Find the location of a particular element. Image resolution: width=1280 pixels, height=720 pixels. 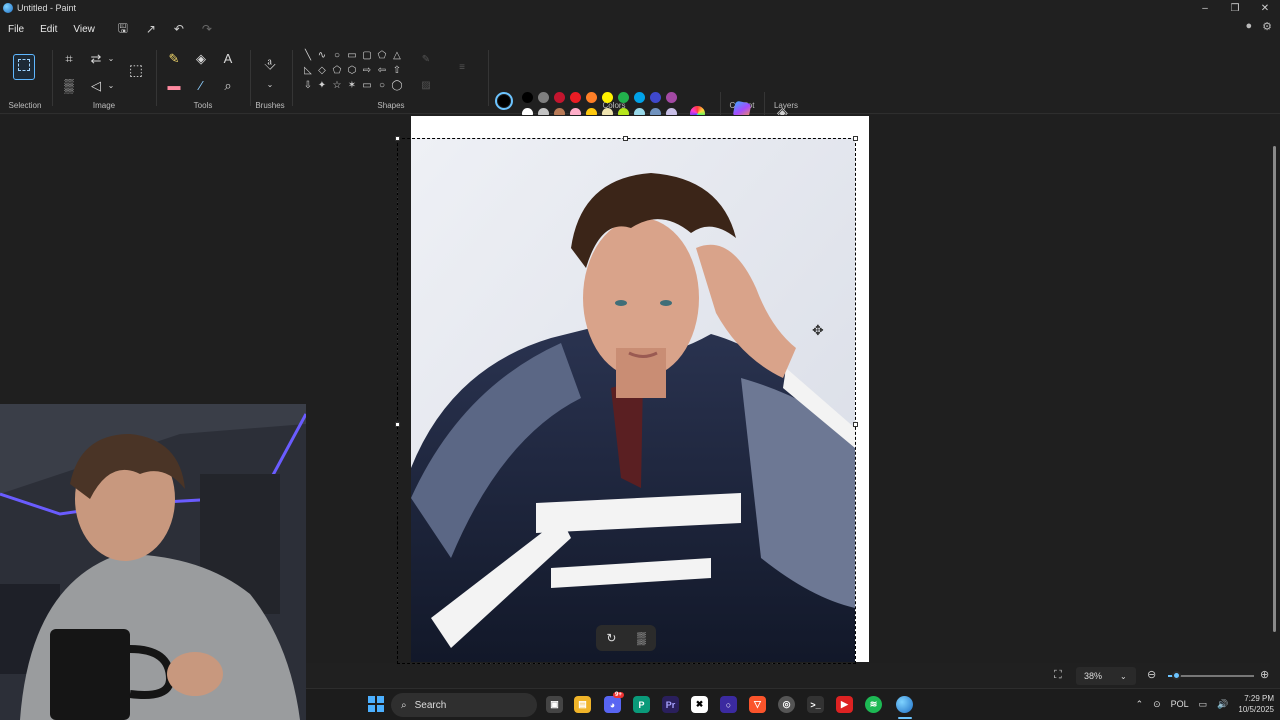

resize-handle-w is located at coordinates (397, 424).